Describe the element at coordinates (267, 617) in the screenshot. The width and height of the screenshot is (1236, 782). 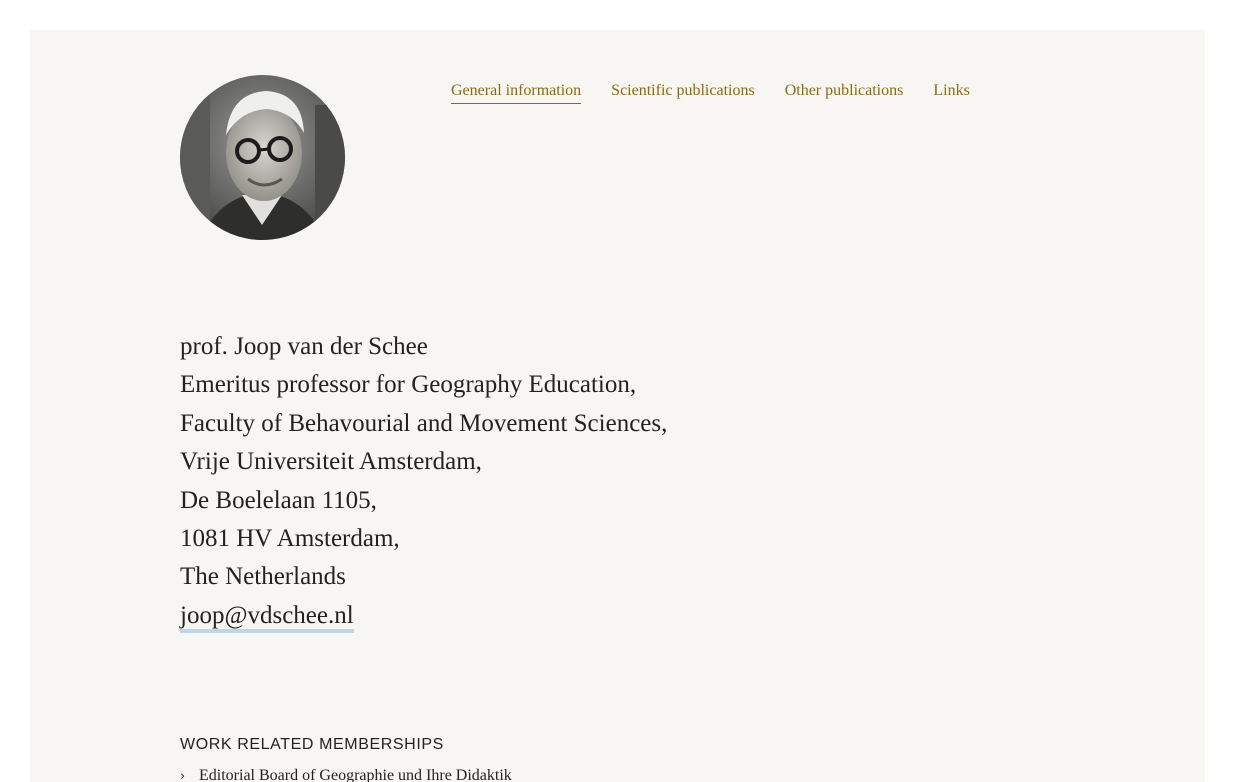
I see `email-link: joop@vdschee.nl` at that location.